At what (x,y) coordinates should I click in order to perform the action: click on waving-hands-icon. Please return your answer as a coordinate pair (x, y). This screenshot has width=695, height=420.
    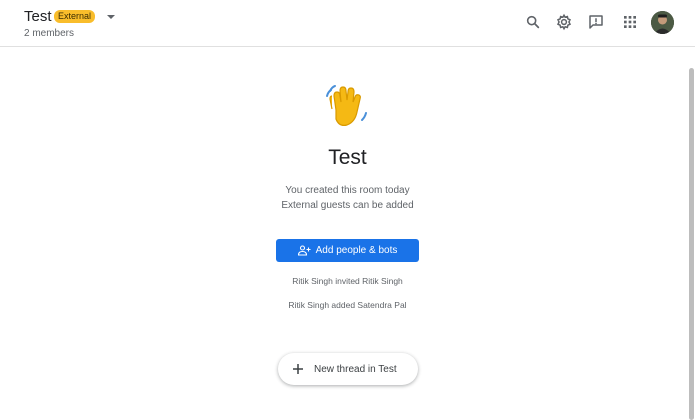
    Looking at the image, I should click on (347, 107).